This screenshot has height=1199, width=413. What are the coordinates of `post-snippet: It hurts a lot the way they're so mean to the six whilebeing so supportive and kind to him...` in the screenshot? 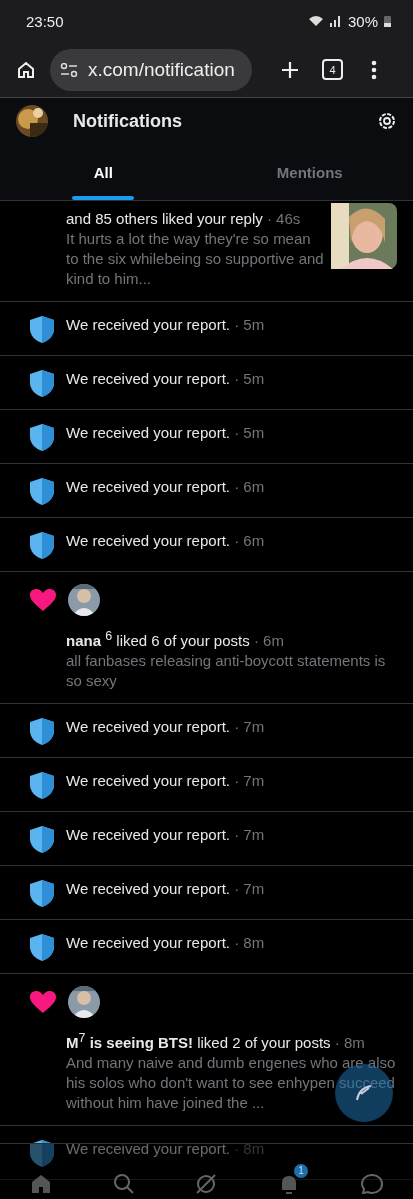 It's located at (195, 259).